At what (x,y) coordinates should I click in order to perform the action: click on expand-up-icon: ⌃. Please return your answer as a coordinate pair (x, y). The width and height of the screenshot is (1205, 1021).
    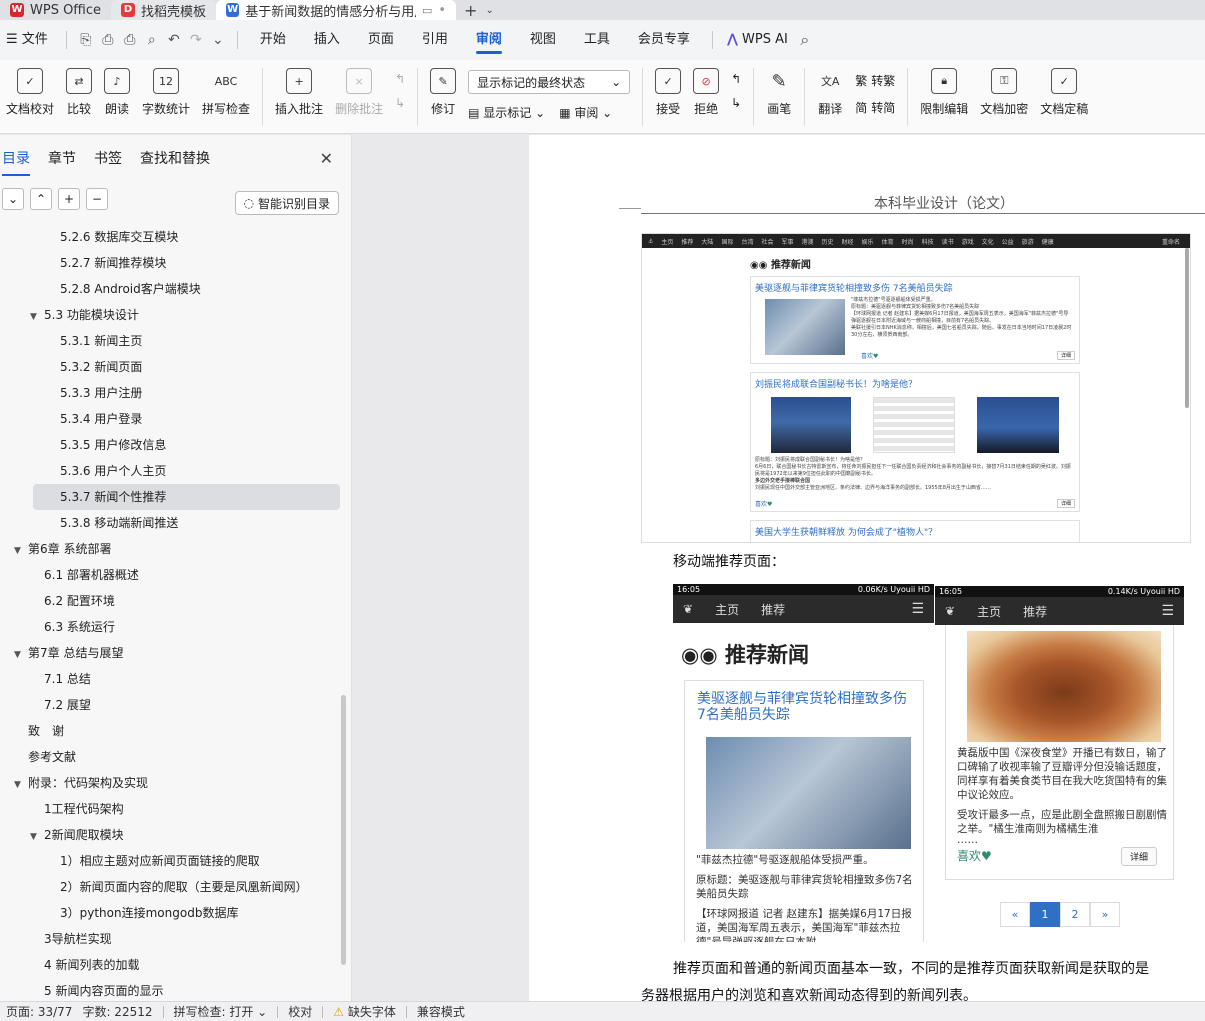
    Looking at the image, I should click on (41, 199).